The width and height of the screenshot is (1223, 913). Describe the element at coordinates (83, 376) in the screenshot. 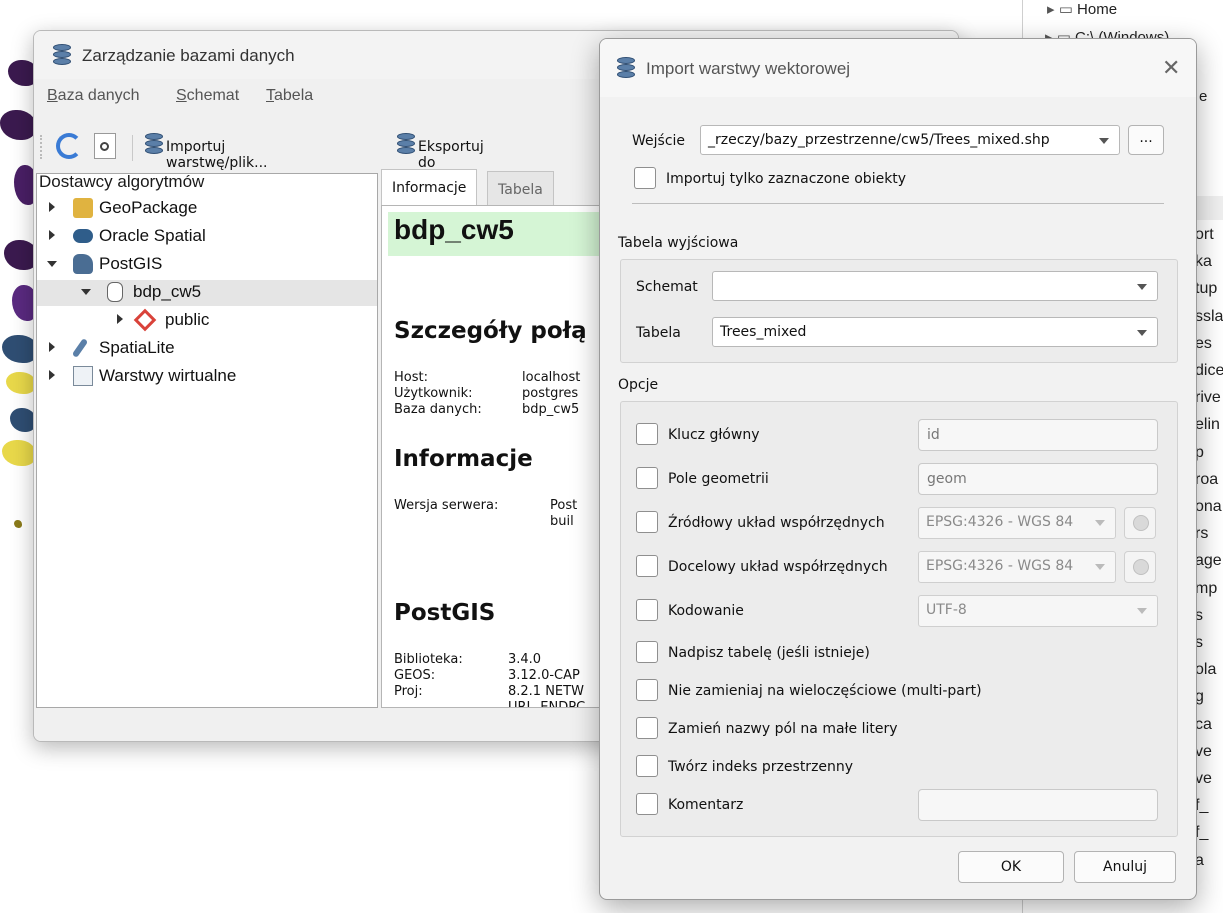

I see `virtual-layer-icon` at that location.